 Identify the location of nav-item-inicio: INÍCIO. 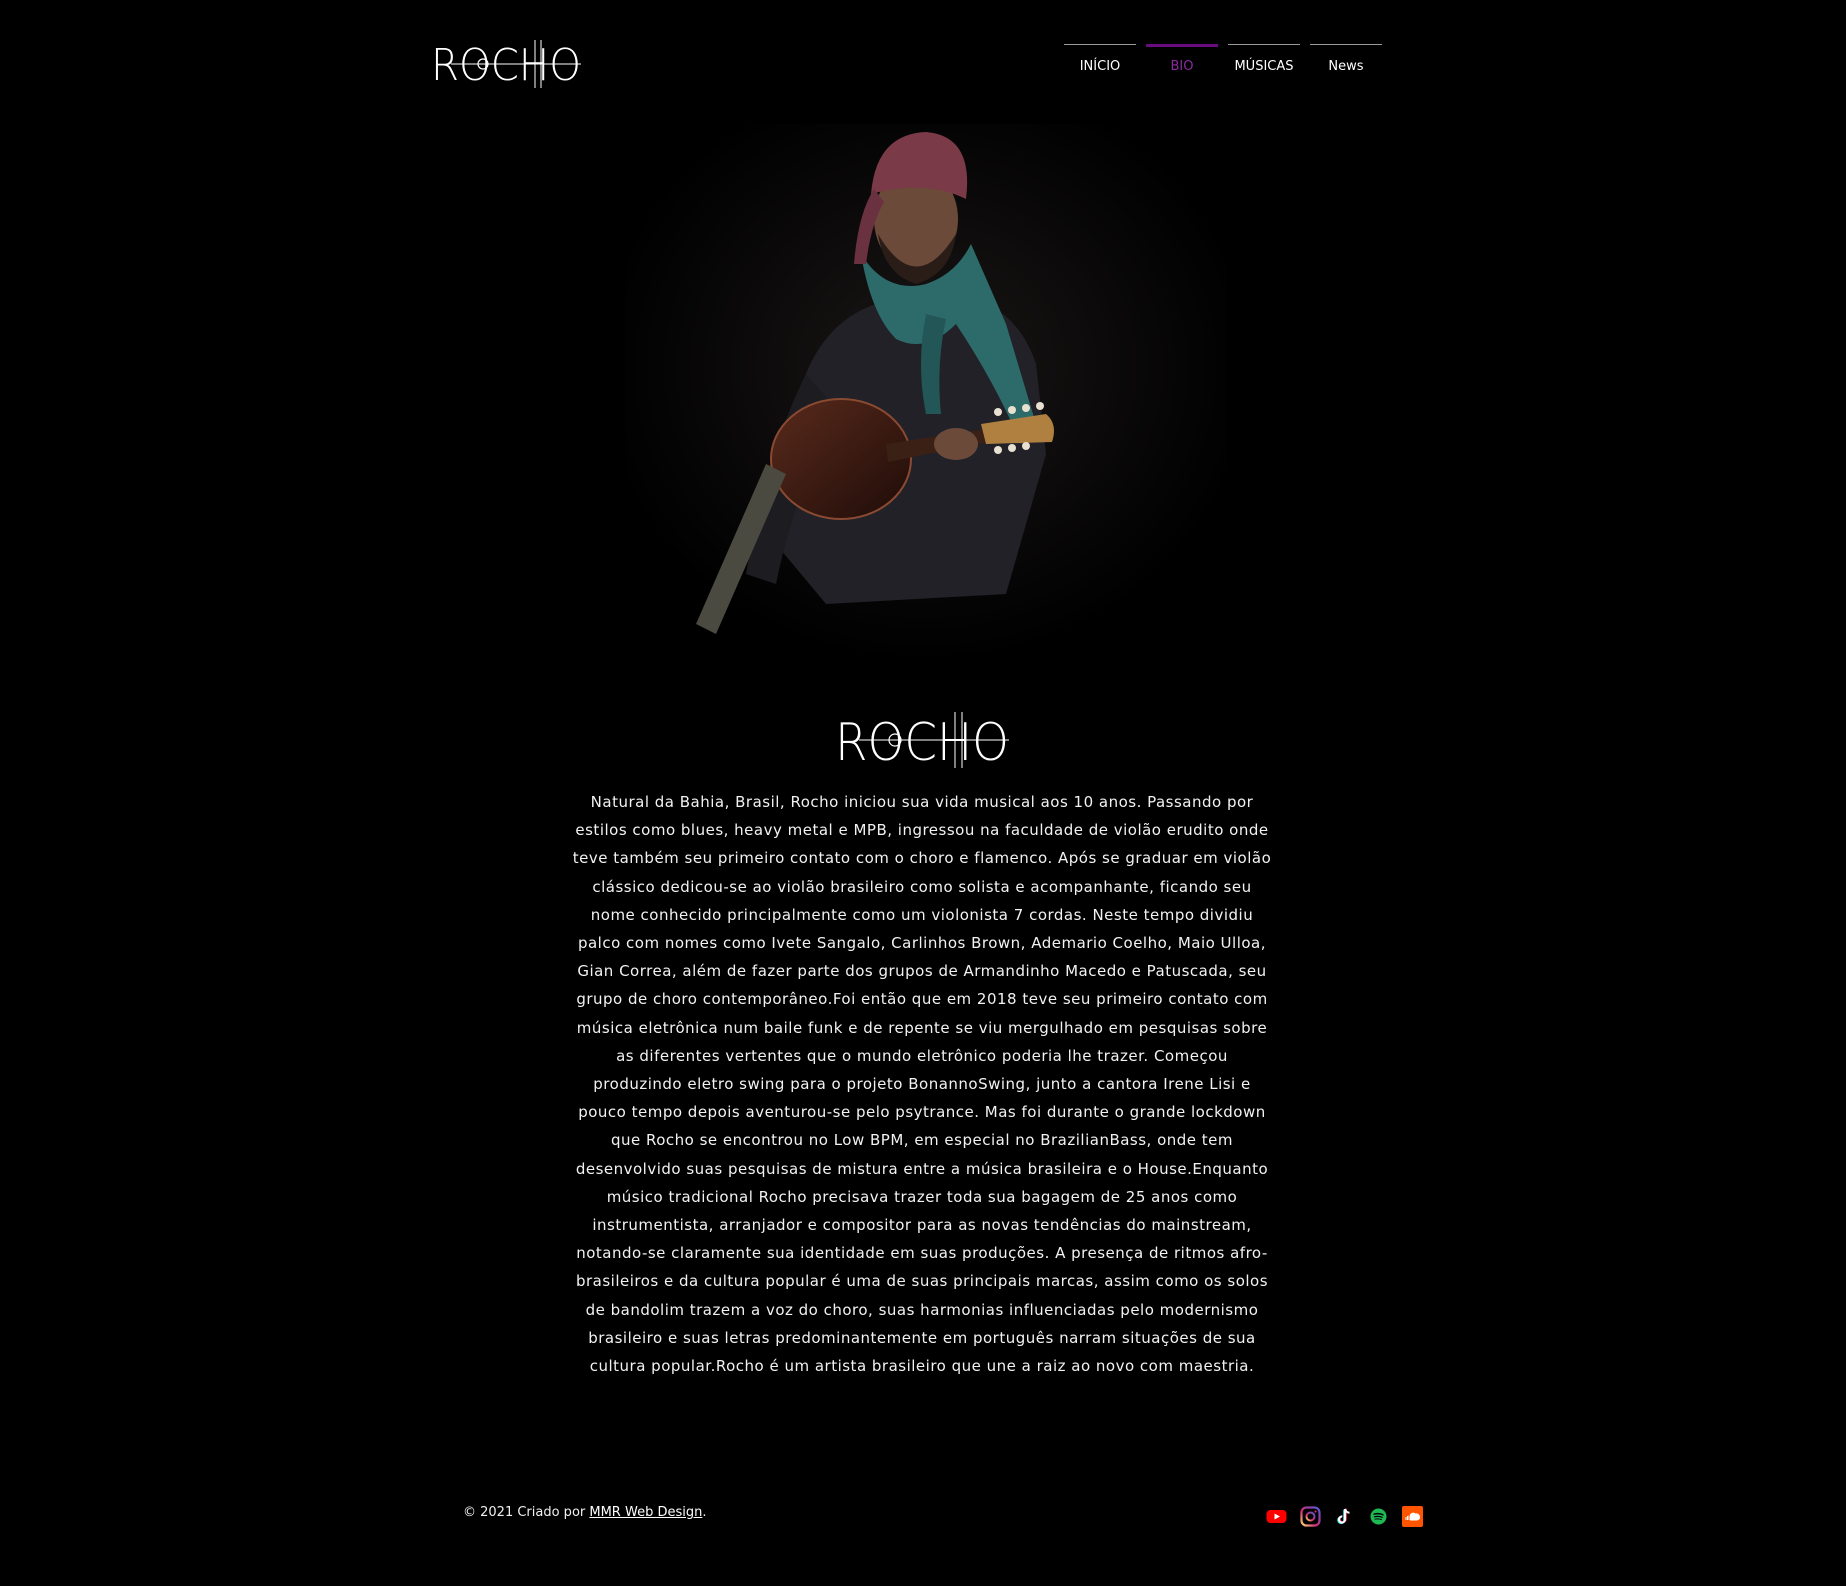
(1100, 64).